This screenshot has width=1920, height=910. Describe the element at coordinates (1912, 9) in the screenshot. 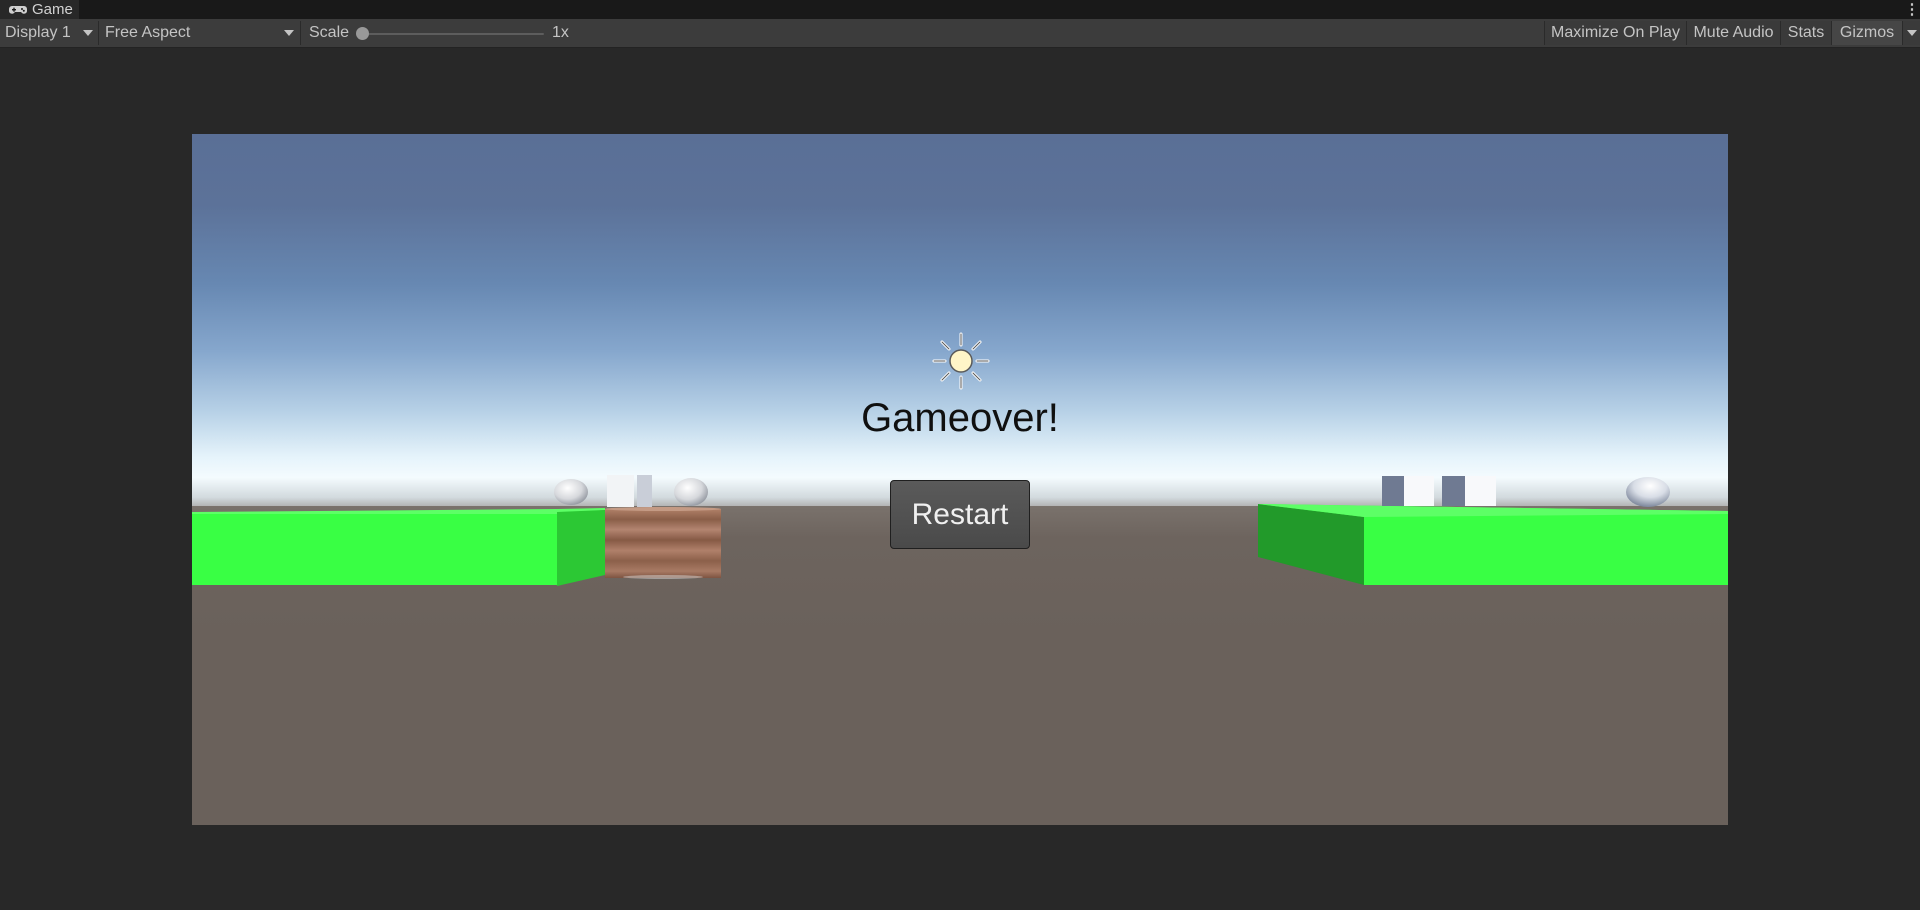

I see `tab-menu-icon: ⋮` at that location.